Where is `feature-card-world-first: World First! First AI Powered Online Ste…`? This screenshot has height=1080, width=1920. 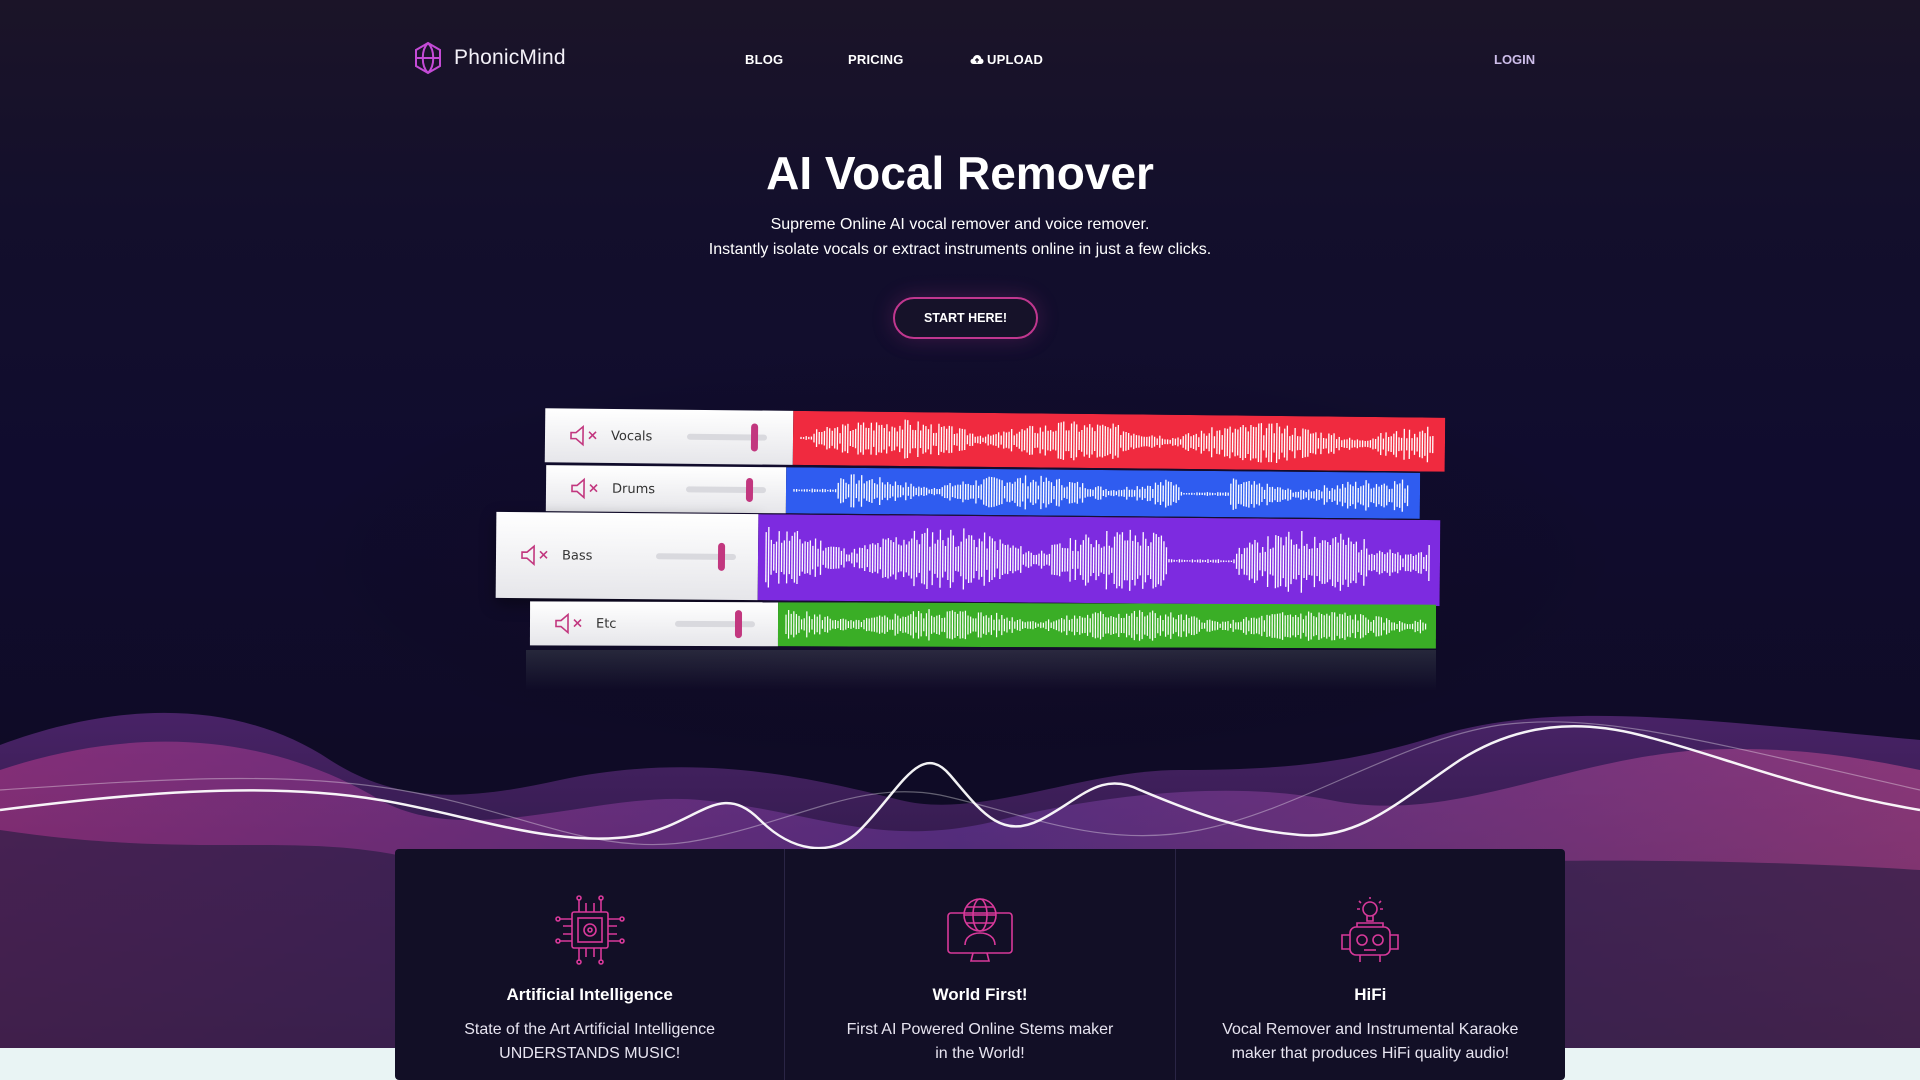
feature-card-world-first: World First! First AI Powered Online Ste… is located at coordinates (980, 964).